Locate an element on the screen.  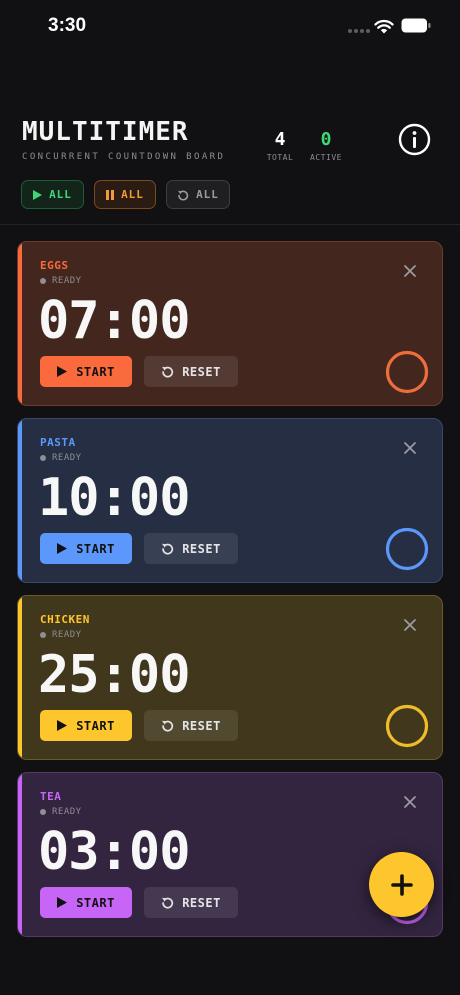
timer-name: PASTA is located at coordinates (58, 442).